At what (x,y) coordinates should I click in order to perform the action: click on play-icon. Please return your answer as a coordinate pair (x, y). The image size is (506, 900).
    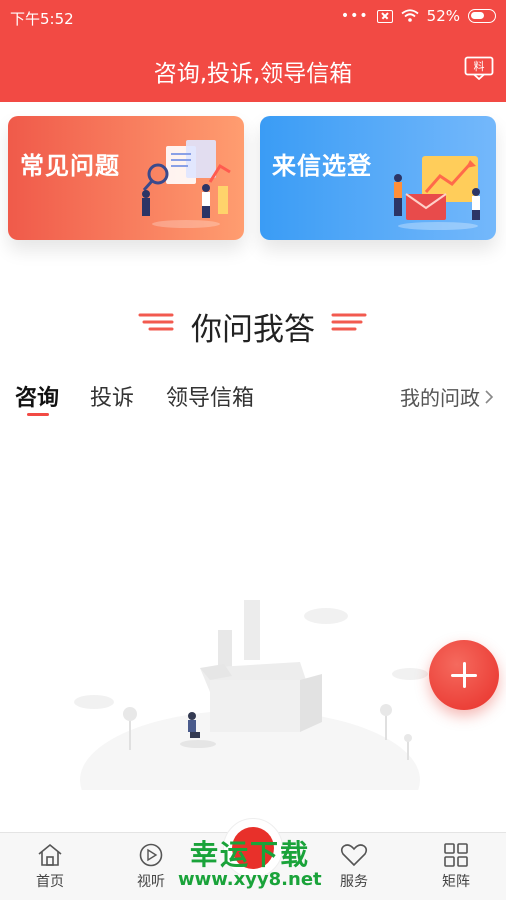
    Looking at the image, I should click on (151, 855).